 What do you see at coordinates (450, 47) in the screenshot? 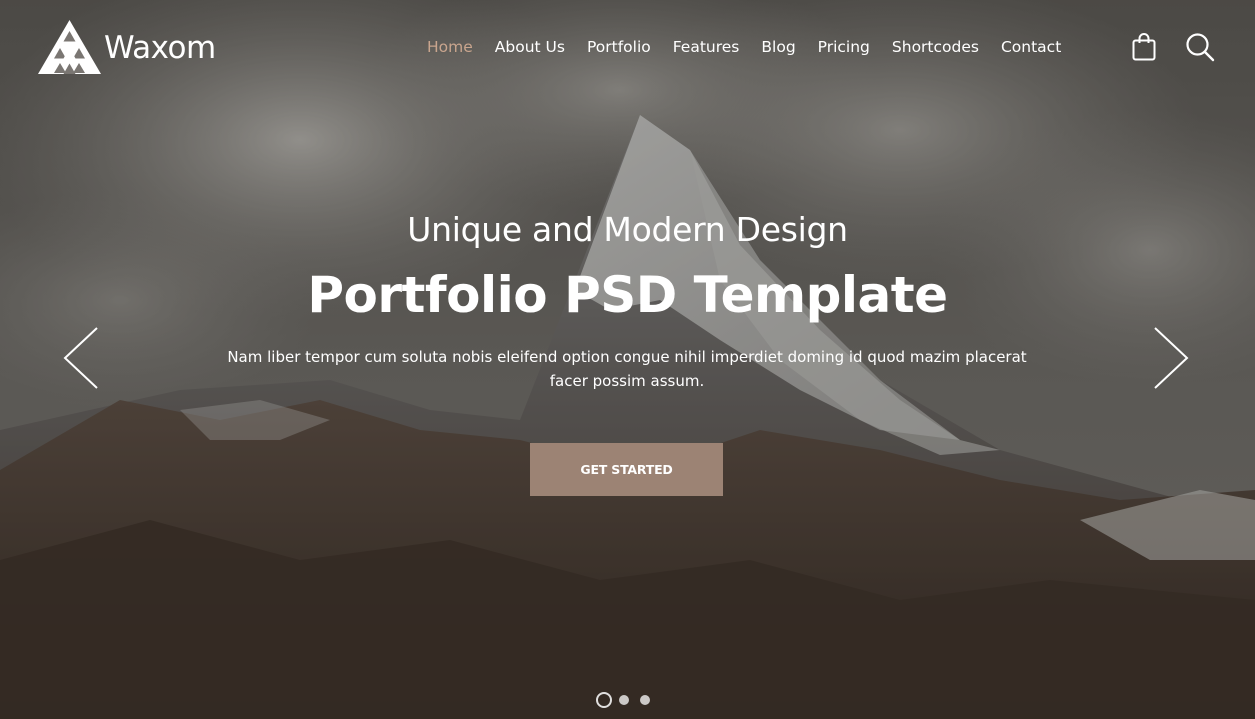
I see `nav-item-home: Home` at bounding box center [450, 47].